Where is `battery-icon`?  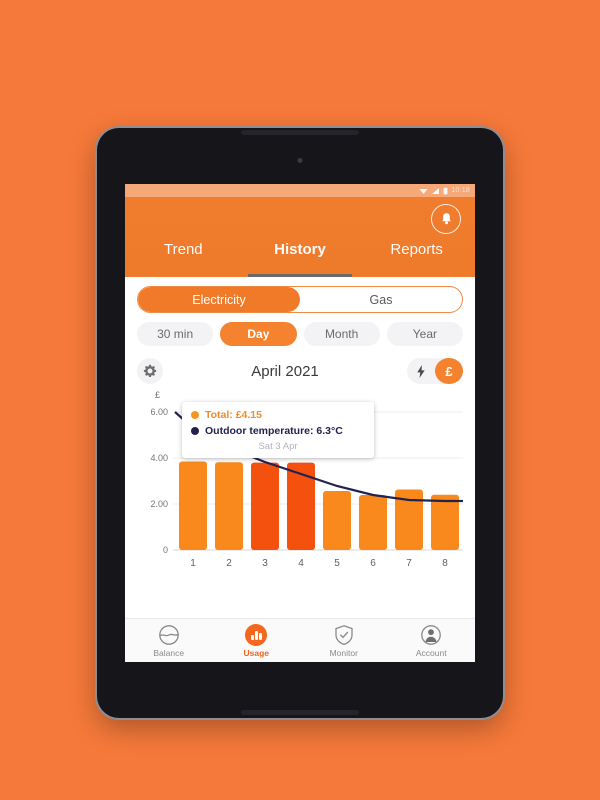
battery-icon is located at coordinates (446, 190).